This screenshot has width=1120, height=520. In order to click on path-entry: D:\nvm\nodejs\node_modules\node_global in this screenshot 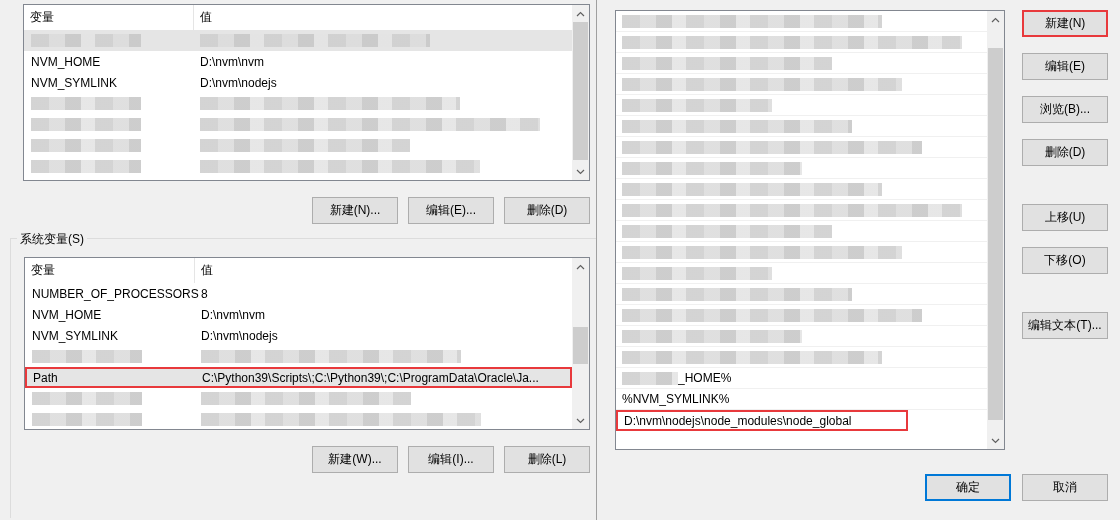, I will do `click(762, 420)`.